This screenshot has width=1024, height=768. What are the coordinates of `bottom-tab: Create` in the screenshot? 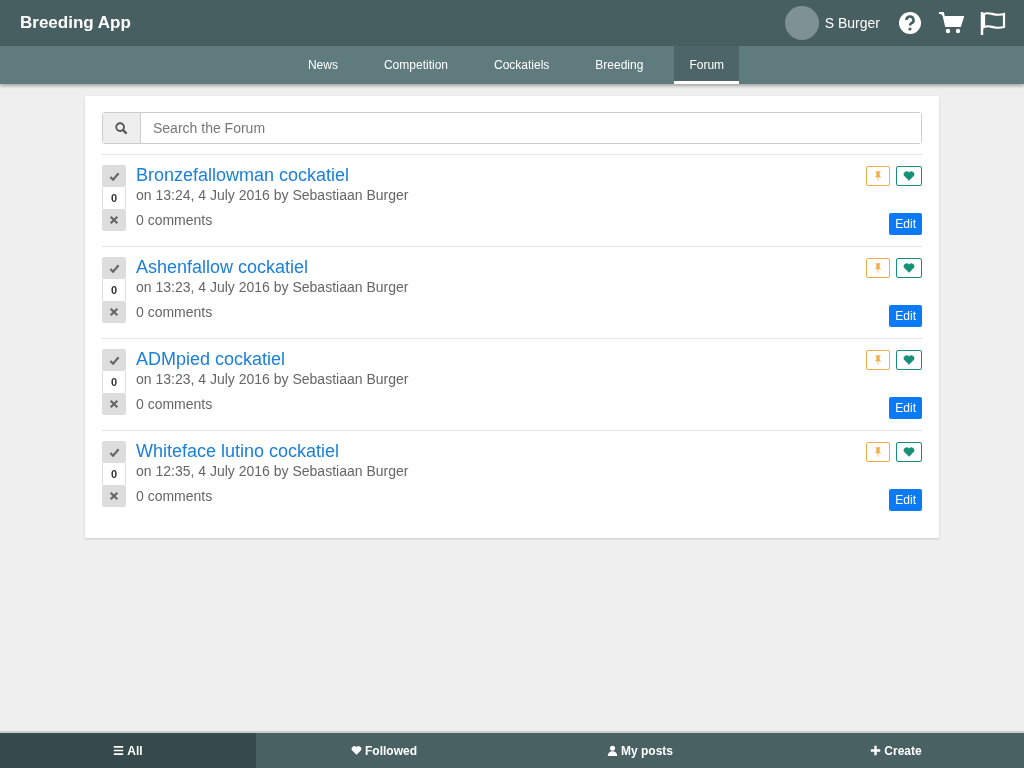 It's located at (896, 750).